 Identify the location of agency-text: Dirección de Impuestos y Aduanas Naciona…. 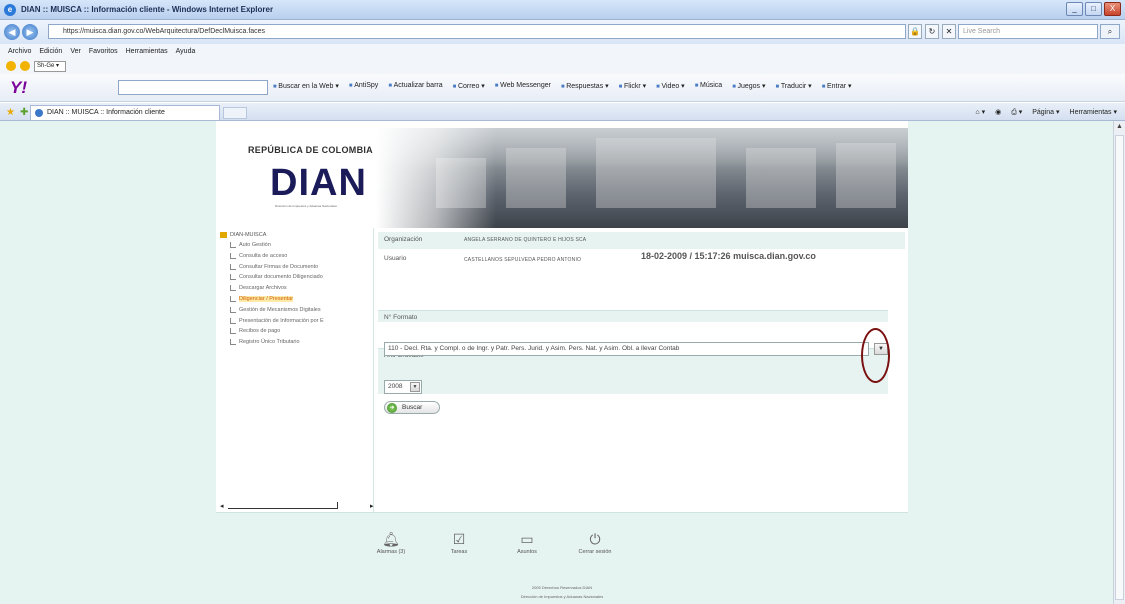
(562, 596).